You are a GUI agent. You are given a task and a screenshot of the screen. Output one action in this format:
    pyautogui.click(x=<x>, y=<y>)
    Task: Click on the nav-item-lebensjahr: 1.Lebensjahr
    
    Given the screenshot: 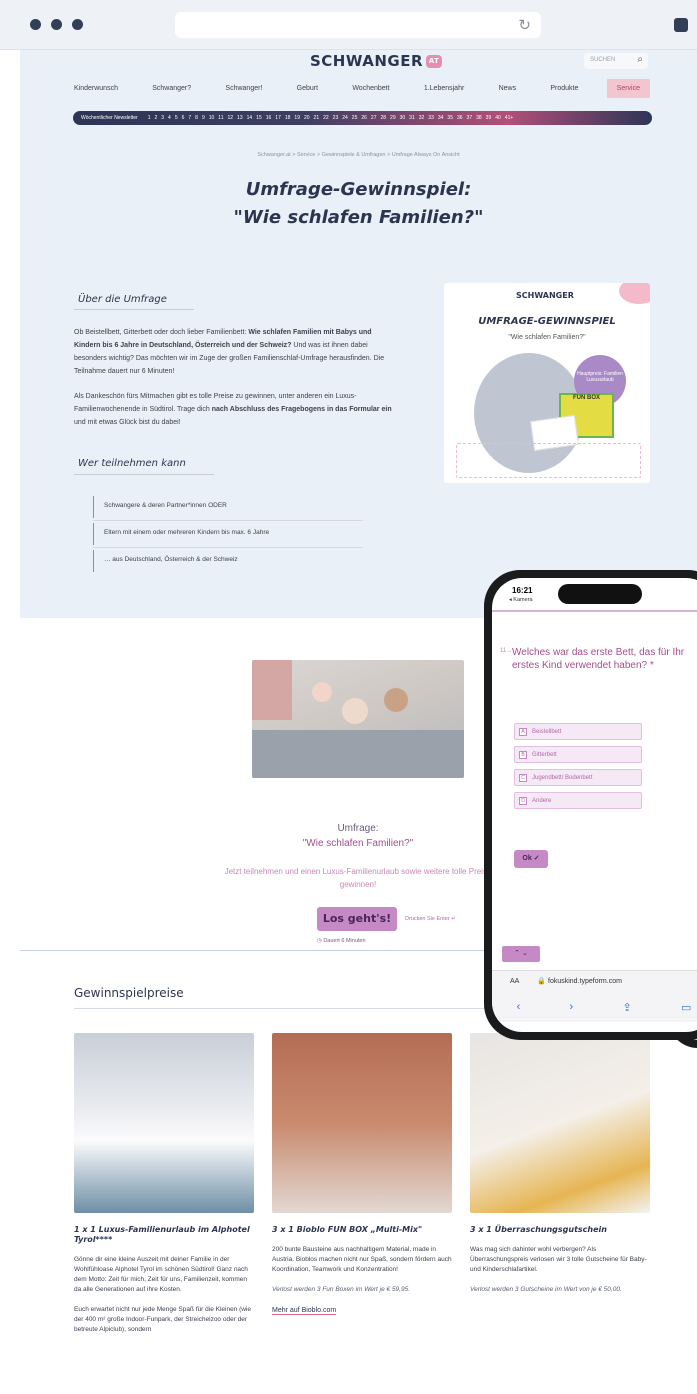 What is the action you would take?
    pyautogui.click(x=444, y=88)
    